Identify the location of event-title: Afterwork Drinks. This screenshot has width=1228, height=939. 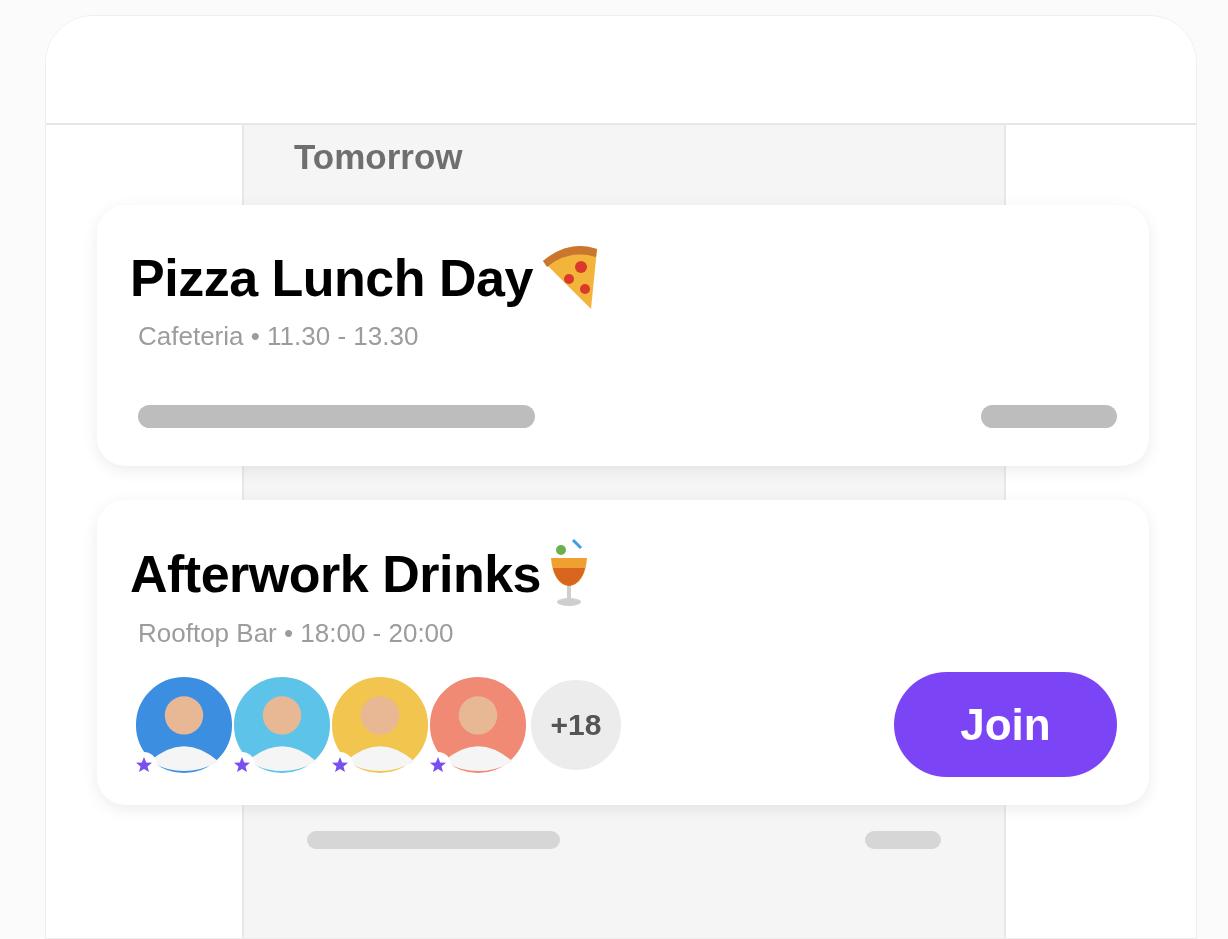
(335, 574).